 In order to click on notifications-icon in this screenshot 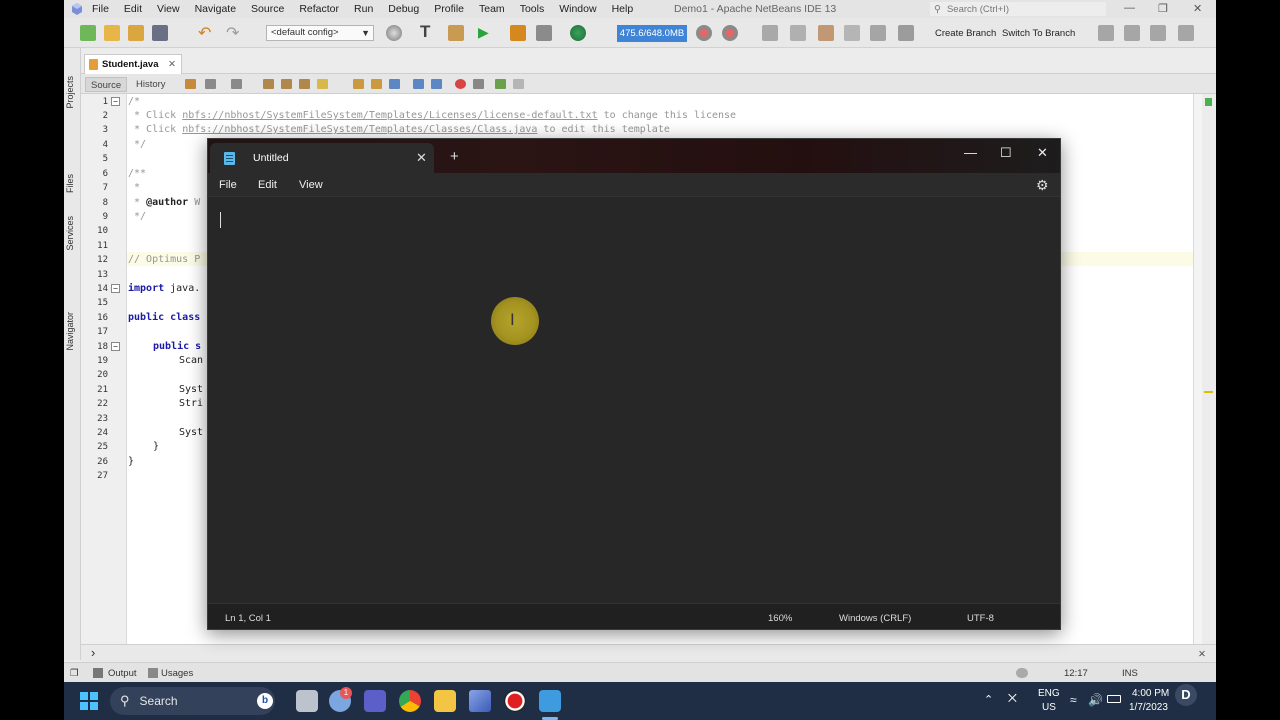, I will do `click(1022, 673)`.